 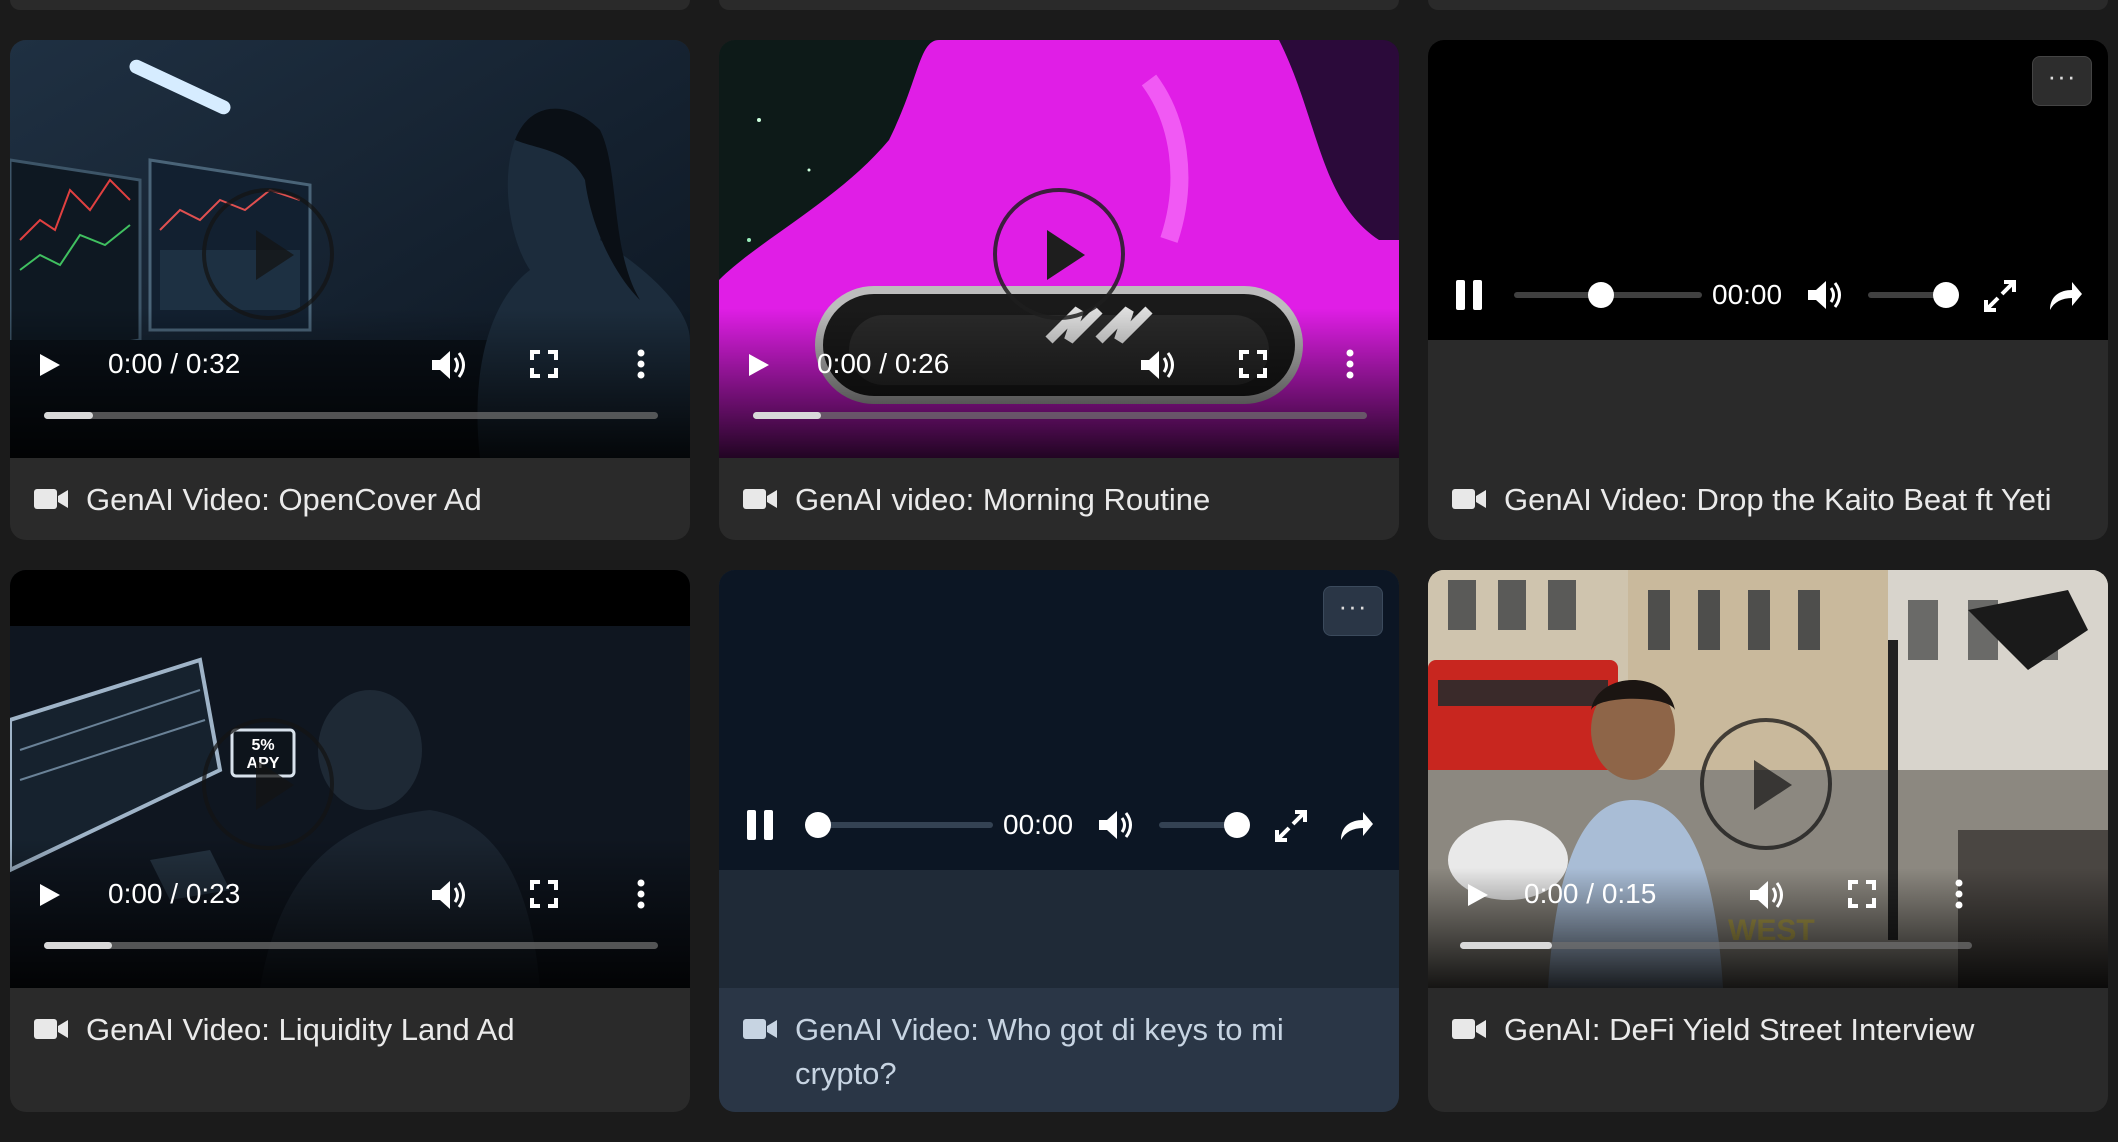 What do you see at coordinates (376, 500) in the screenshot?
I see `video-title: GenAI Video: OpenCover Ad` at bounding box center [376, 500].